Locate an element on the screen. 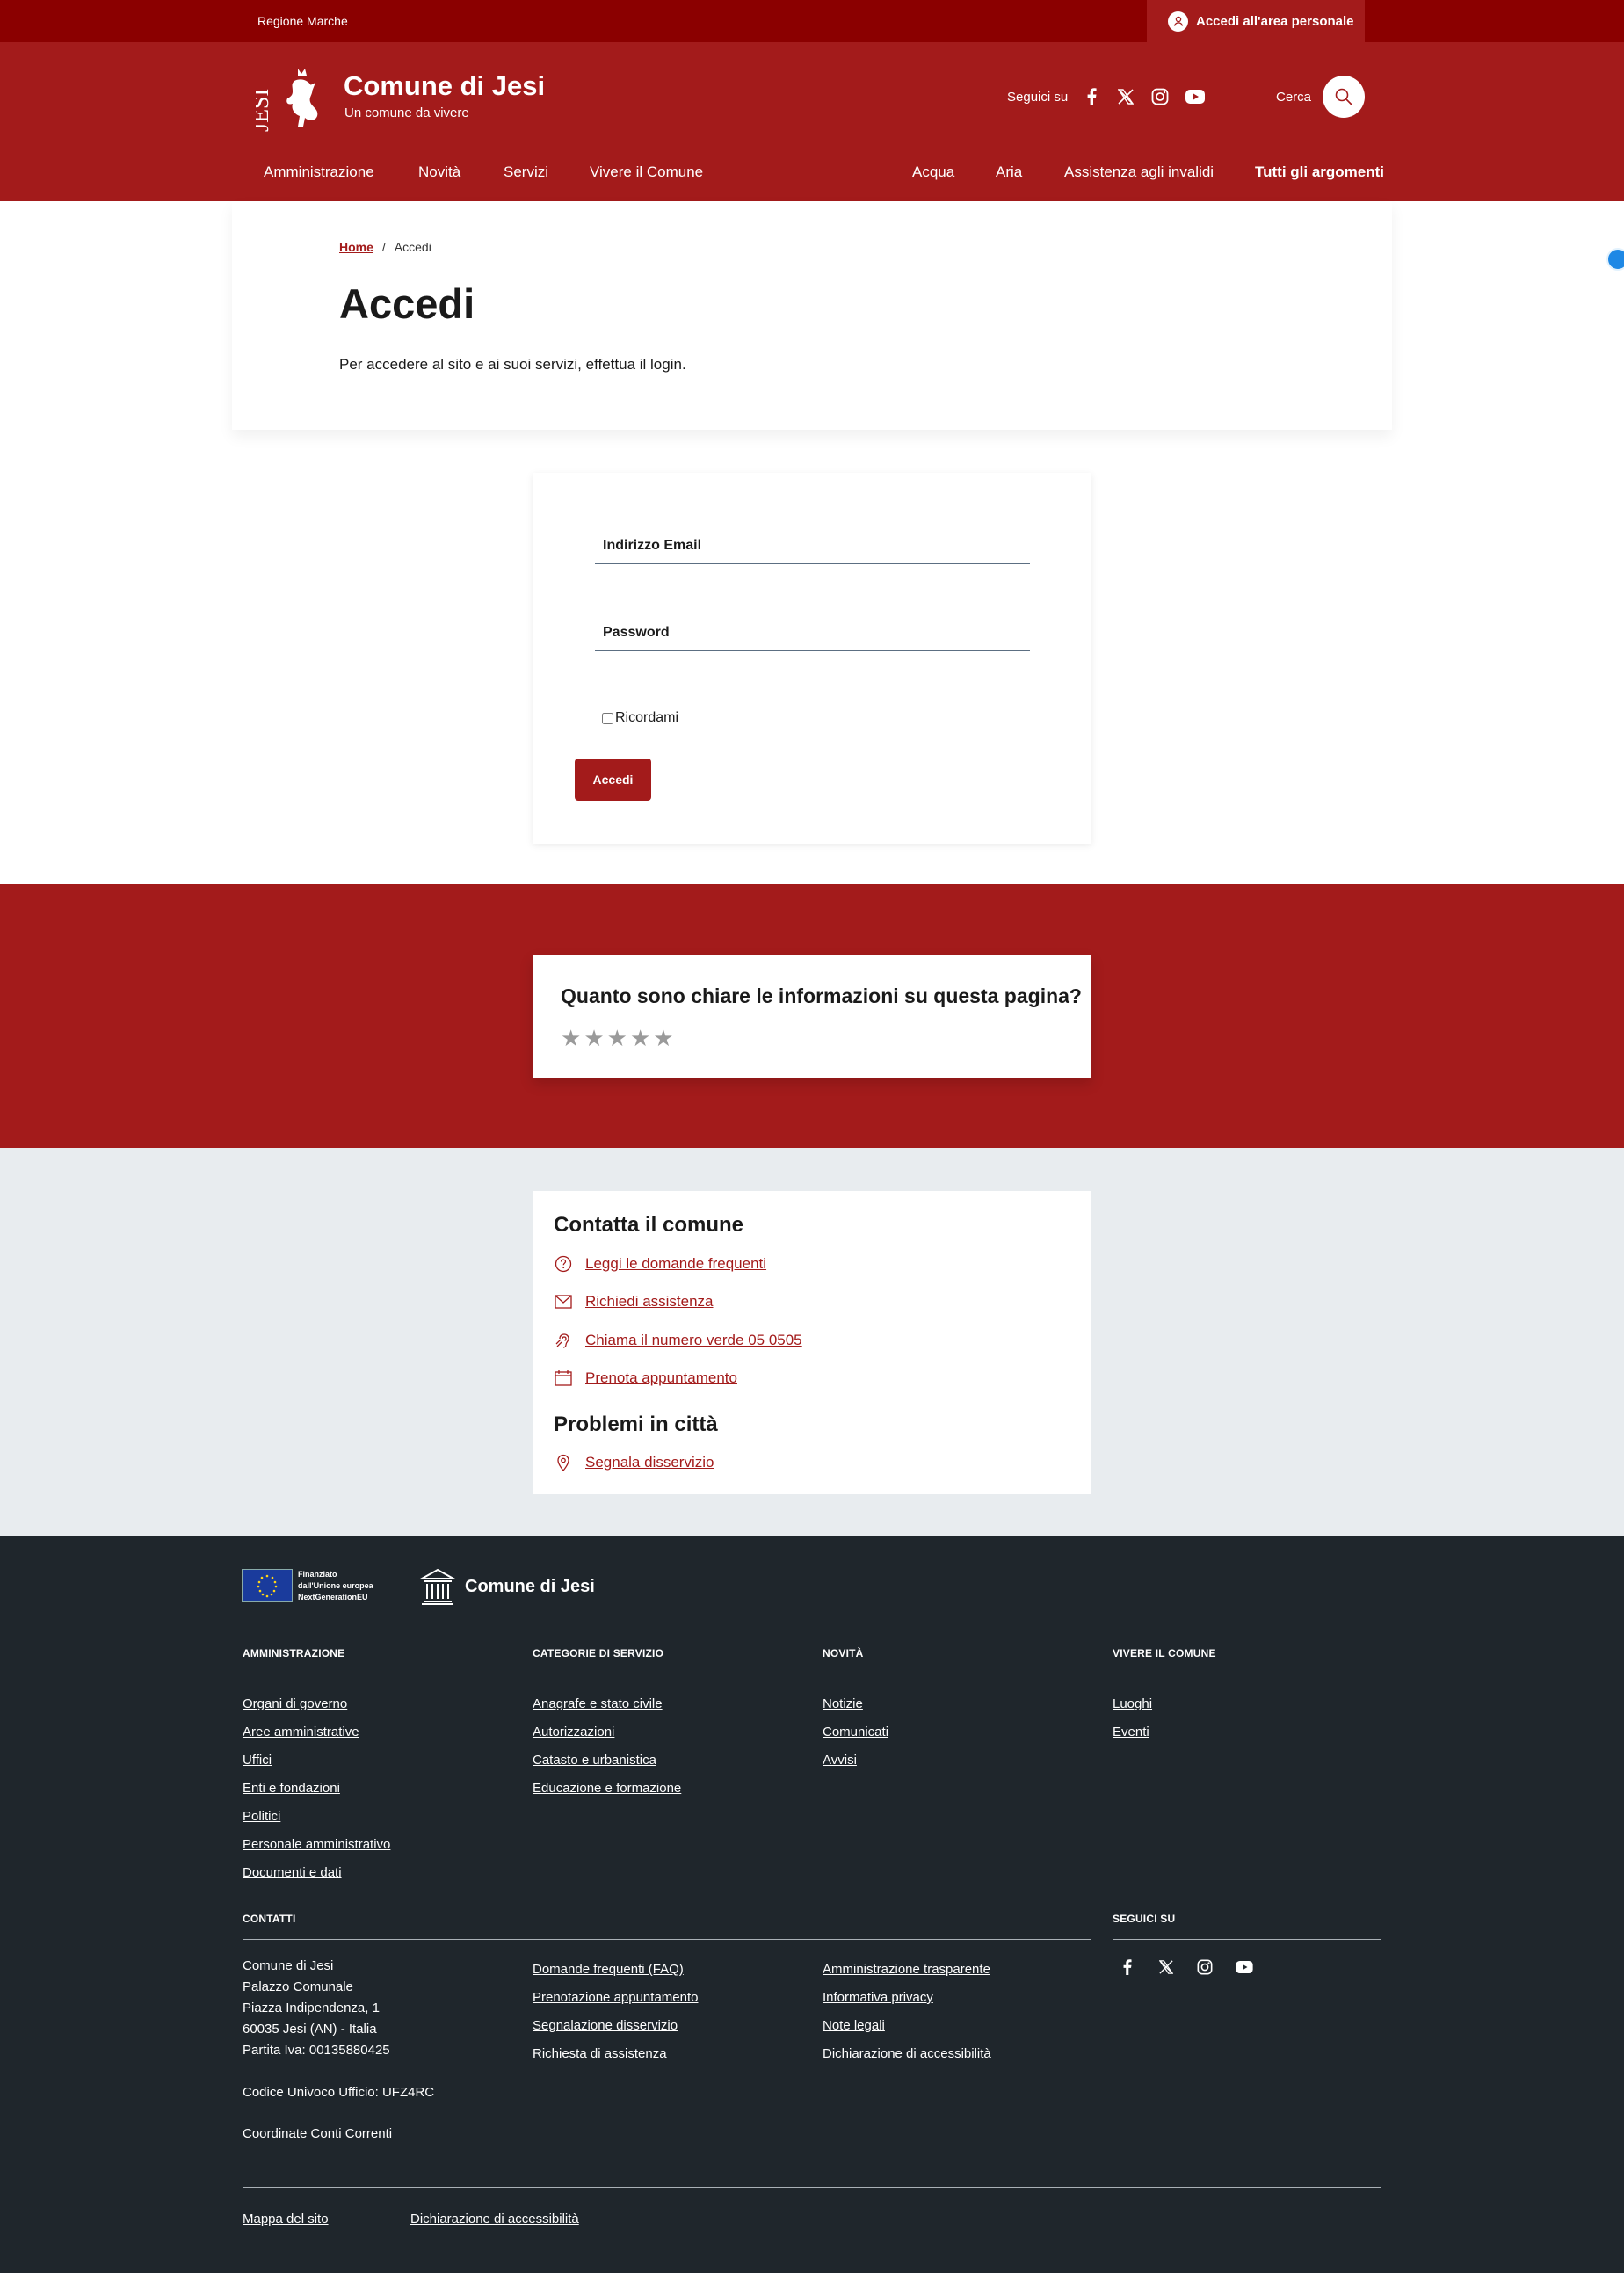 The height and width of the screenshot is (2273, 1624). footer-link: Catasto e urbanistica is located at coordinates (594, 1760).